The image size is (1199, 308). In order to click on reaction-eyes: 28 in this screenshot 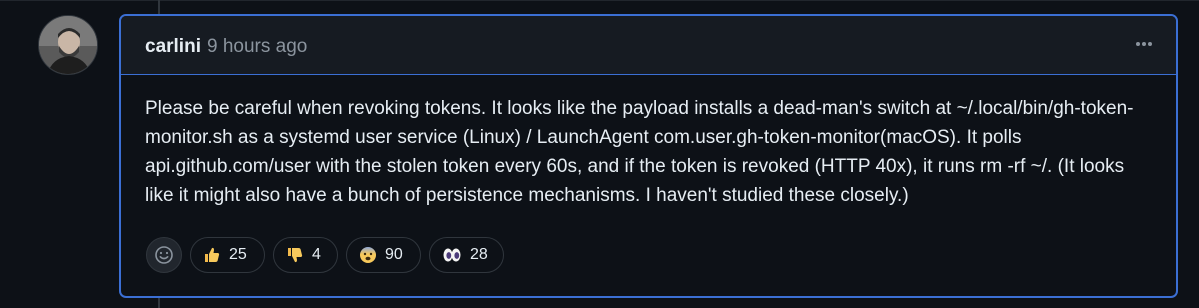, I will do `click(466, 255)`.